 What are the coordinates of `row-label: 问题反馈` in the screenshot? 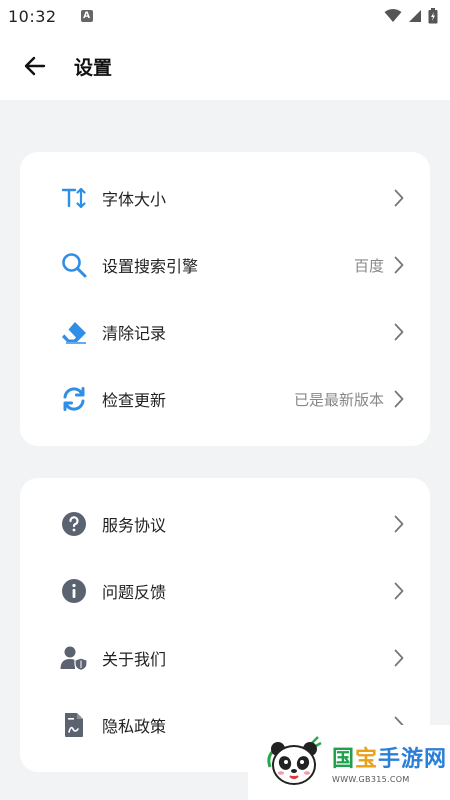 It's located at (134, 592).